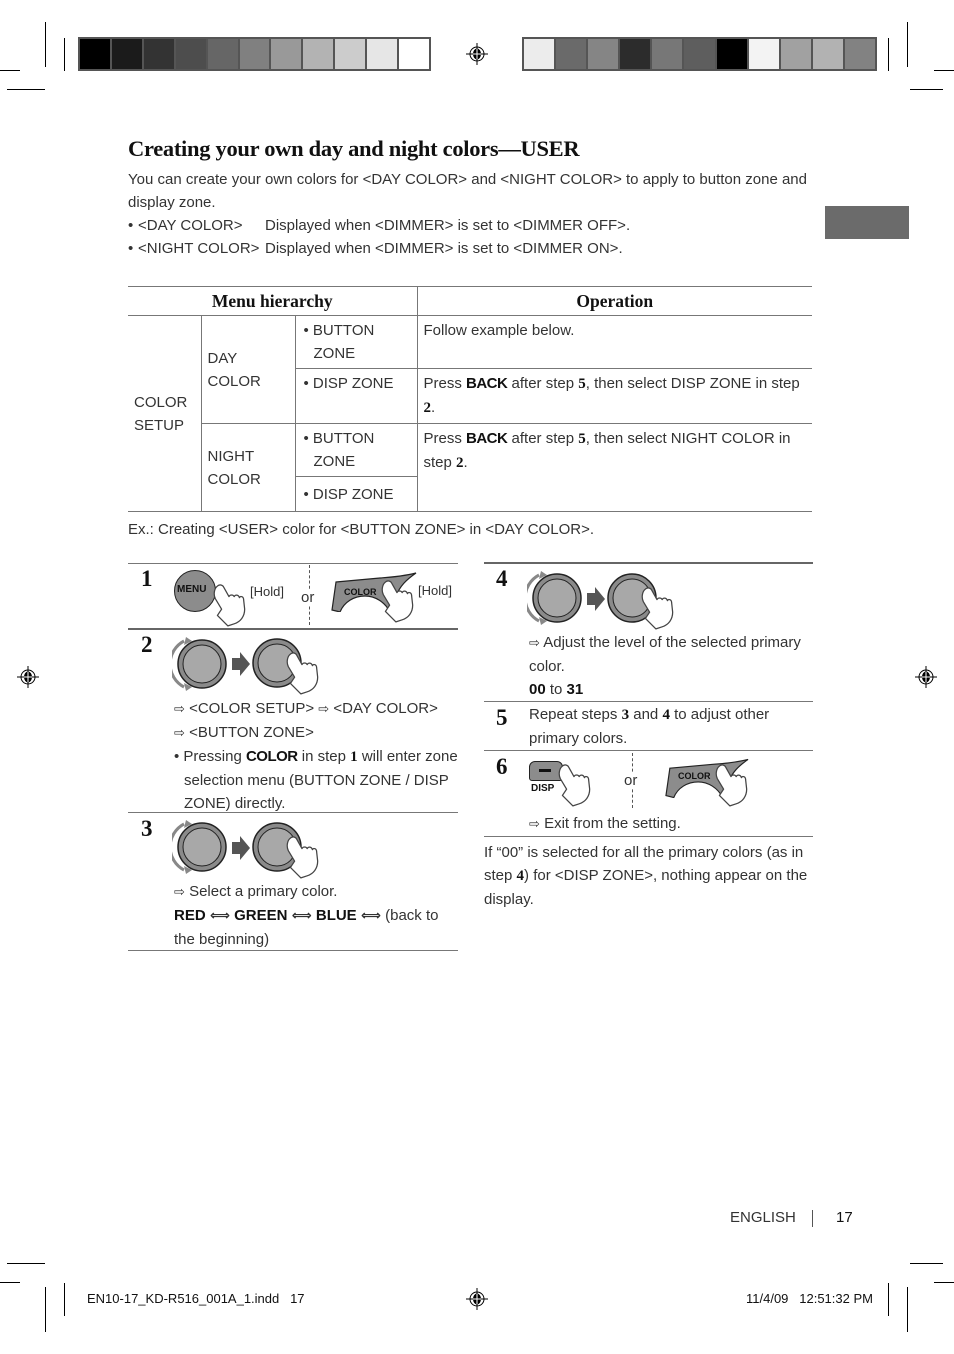 The width and height of the screenshot is (954, 1354). Describe the element at coordinates (614, 342) in the screenshot. I see `operation-day-button-zone: Follow example below.` at that location.